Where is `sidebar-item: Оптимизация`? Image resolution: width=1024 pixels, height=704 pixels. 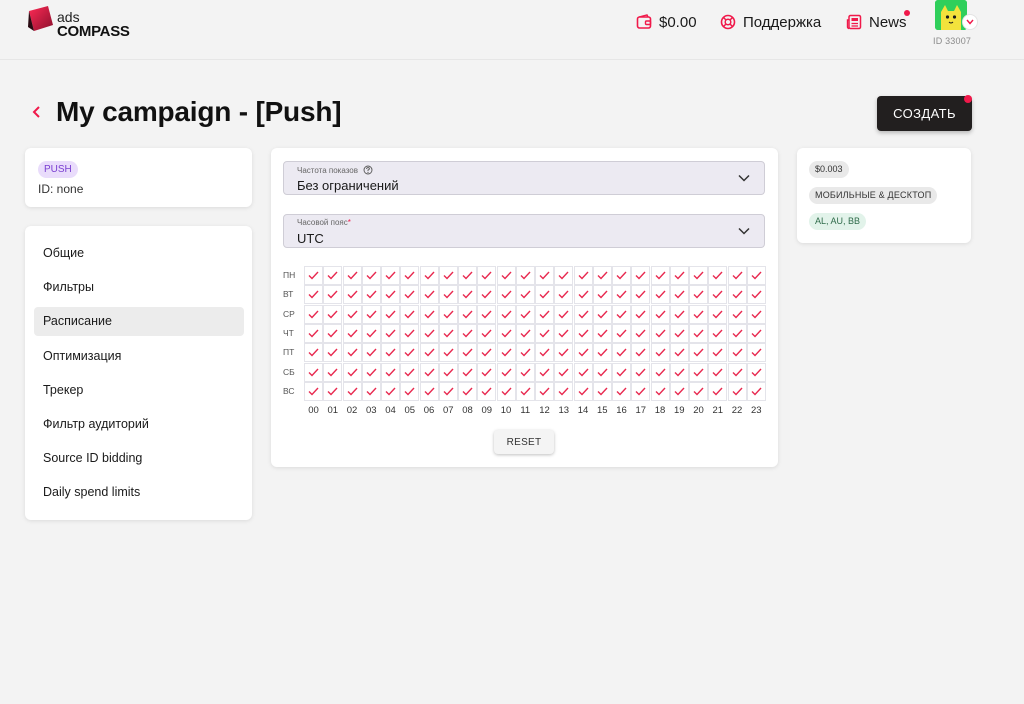
sidebar-item: Оптимизация is located at coordinates (139, 356).